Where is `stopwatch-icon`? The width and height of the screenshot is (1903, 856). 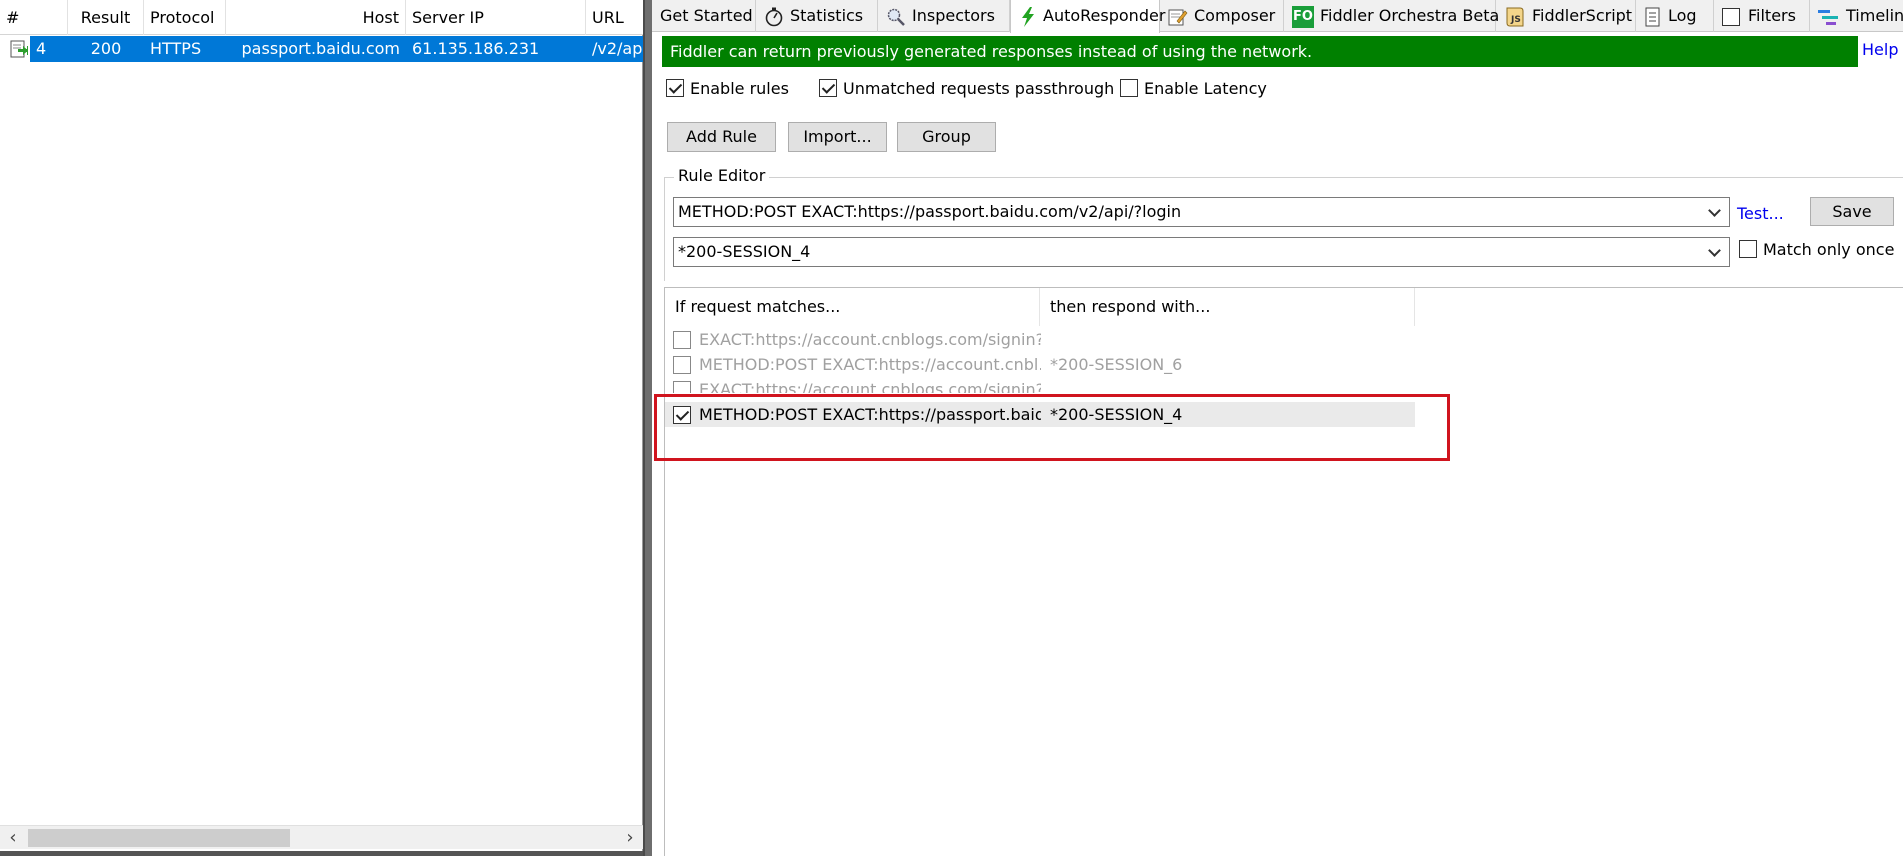 stopwatch-icon is located at coordinates (774, 16).